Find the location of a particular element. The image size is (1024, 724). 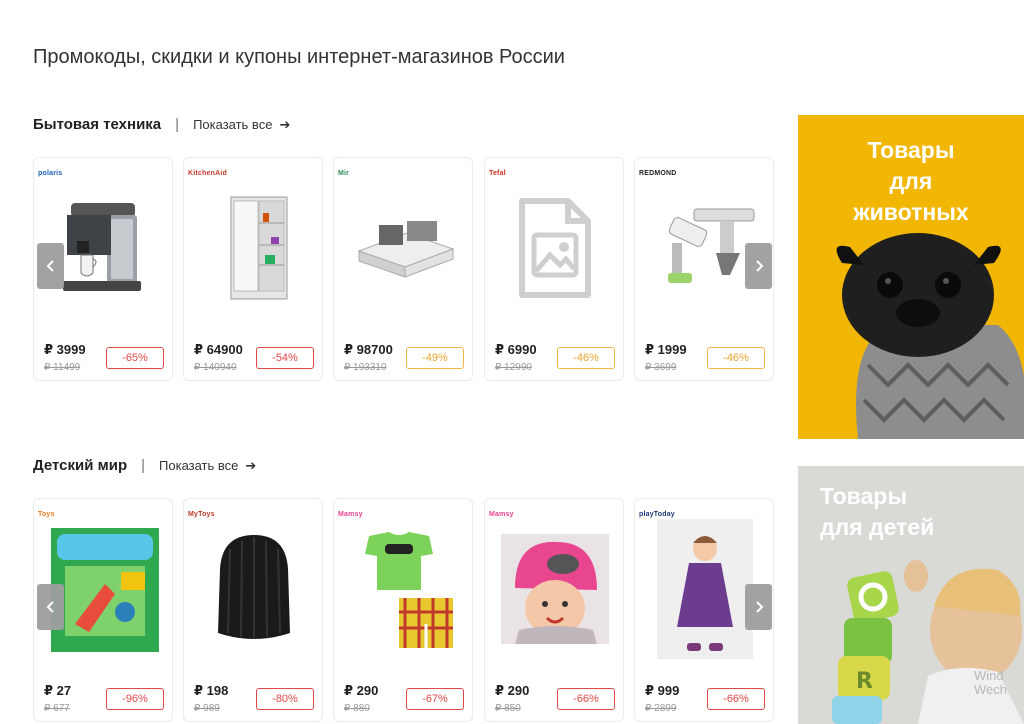

price: ₽ 64900 is located at coordinates (218, 349).